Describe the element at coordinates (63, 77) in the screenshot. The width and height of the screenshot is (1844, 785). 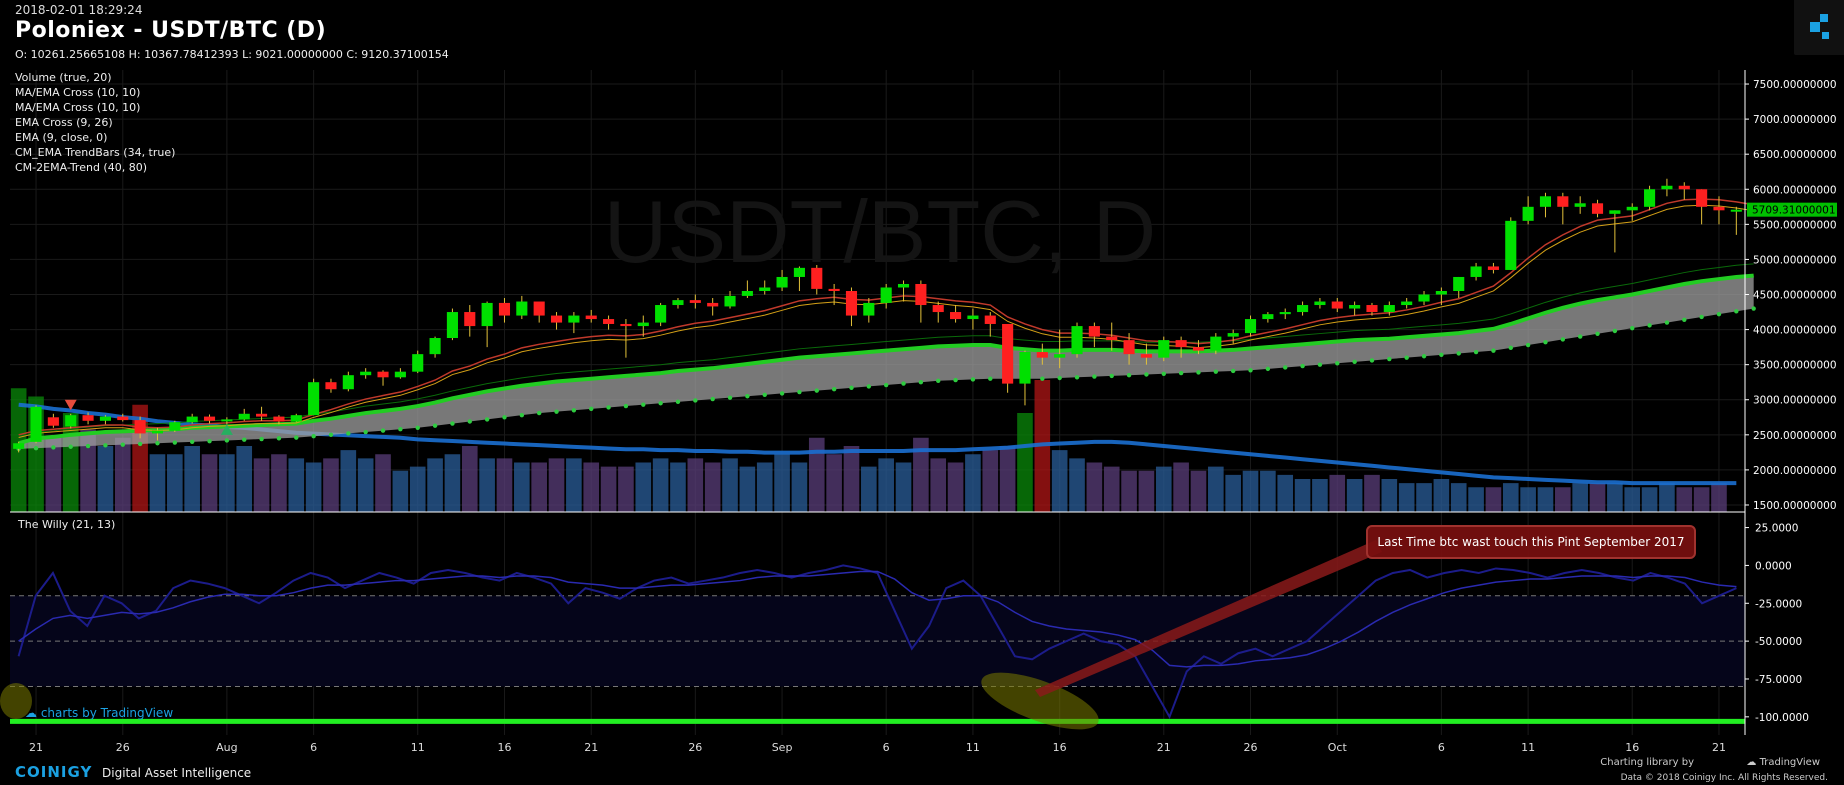
I see `indicator-label: Volume (true, 20)` at that location.